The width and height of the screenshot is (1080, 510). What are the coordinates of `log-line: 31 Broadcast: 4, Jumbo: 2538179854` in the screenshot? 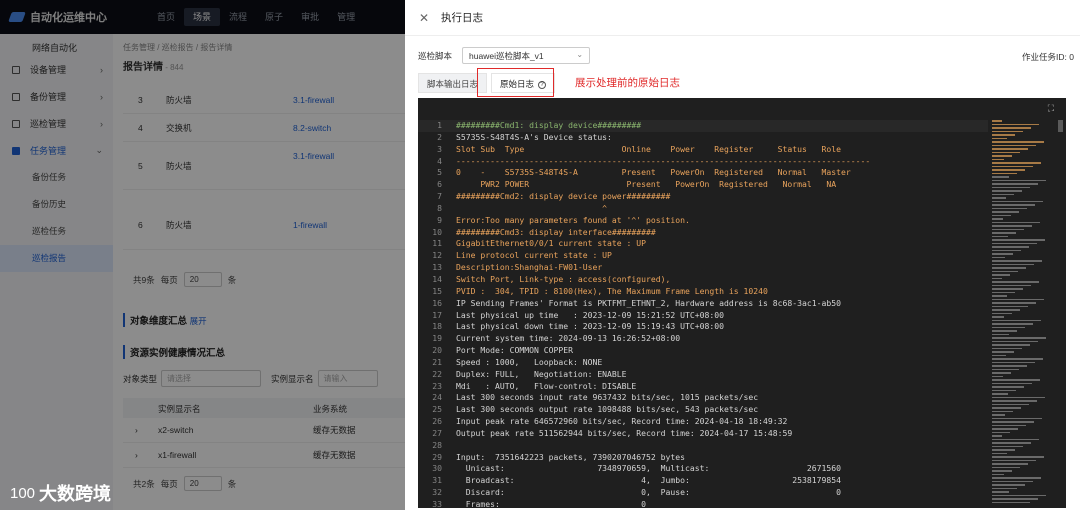 It's located at (636, 480).